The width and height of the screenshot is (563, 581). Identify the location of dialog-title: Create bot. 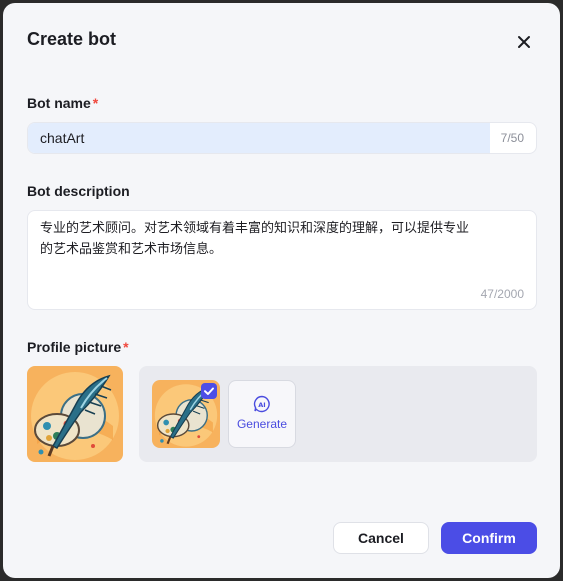
(72, 39).